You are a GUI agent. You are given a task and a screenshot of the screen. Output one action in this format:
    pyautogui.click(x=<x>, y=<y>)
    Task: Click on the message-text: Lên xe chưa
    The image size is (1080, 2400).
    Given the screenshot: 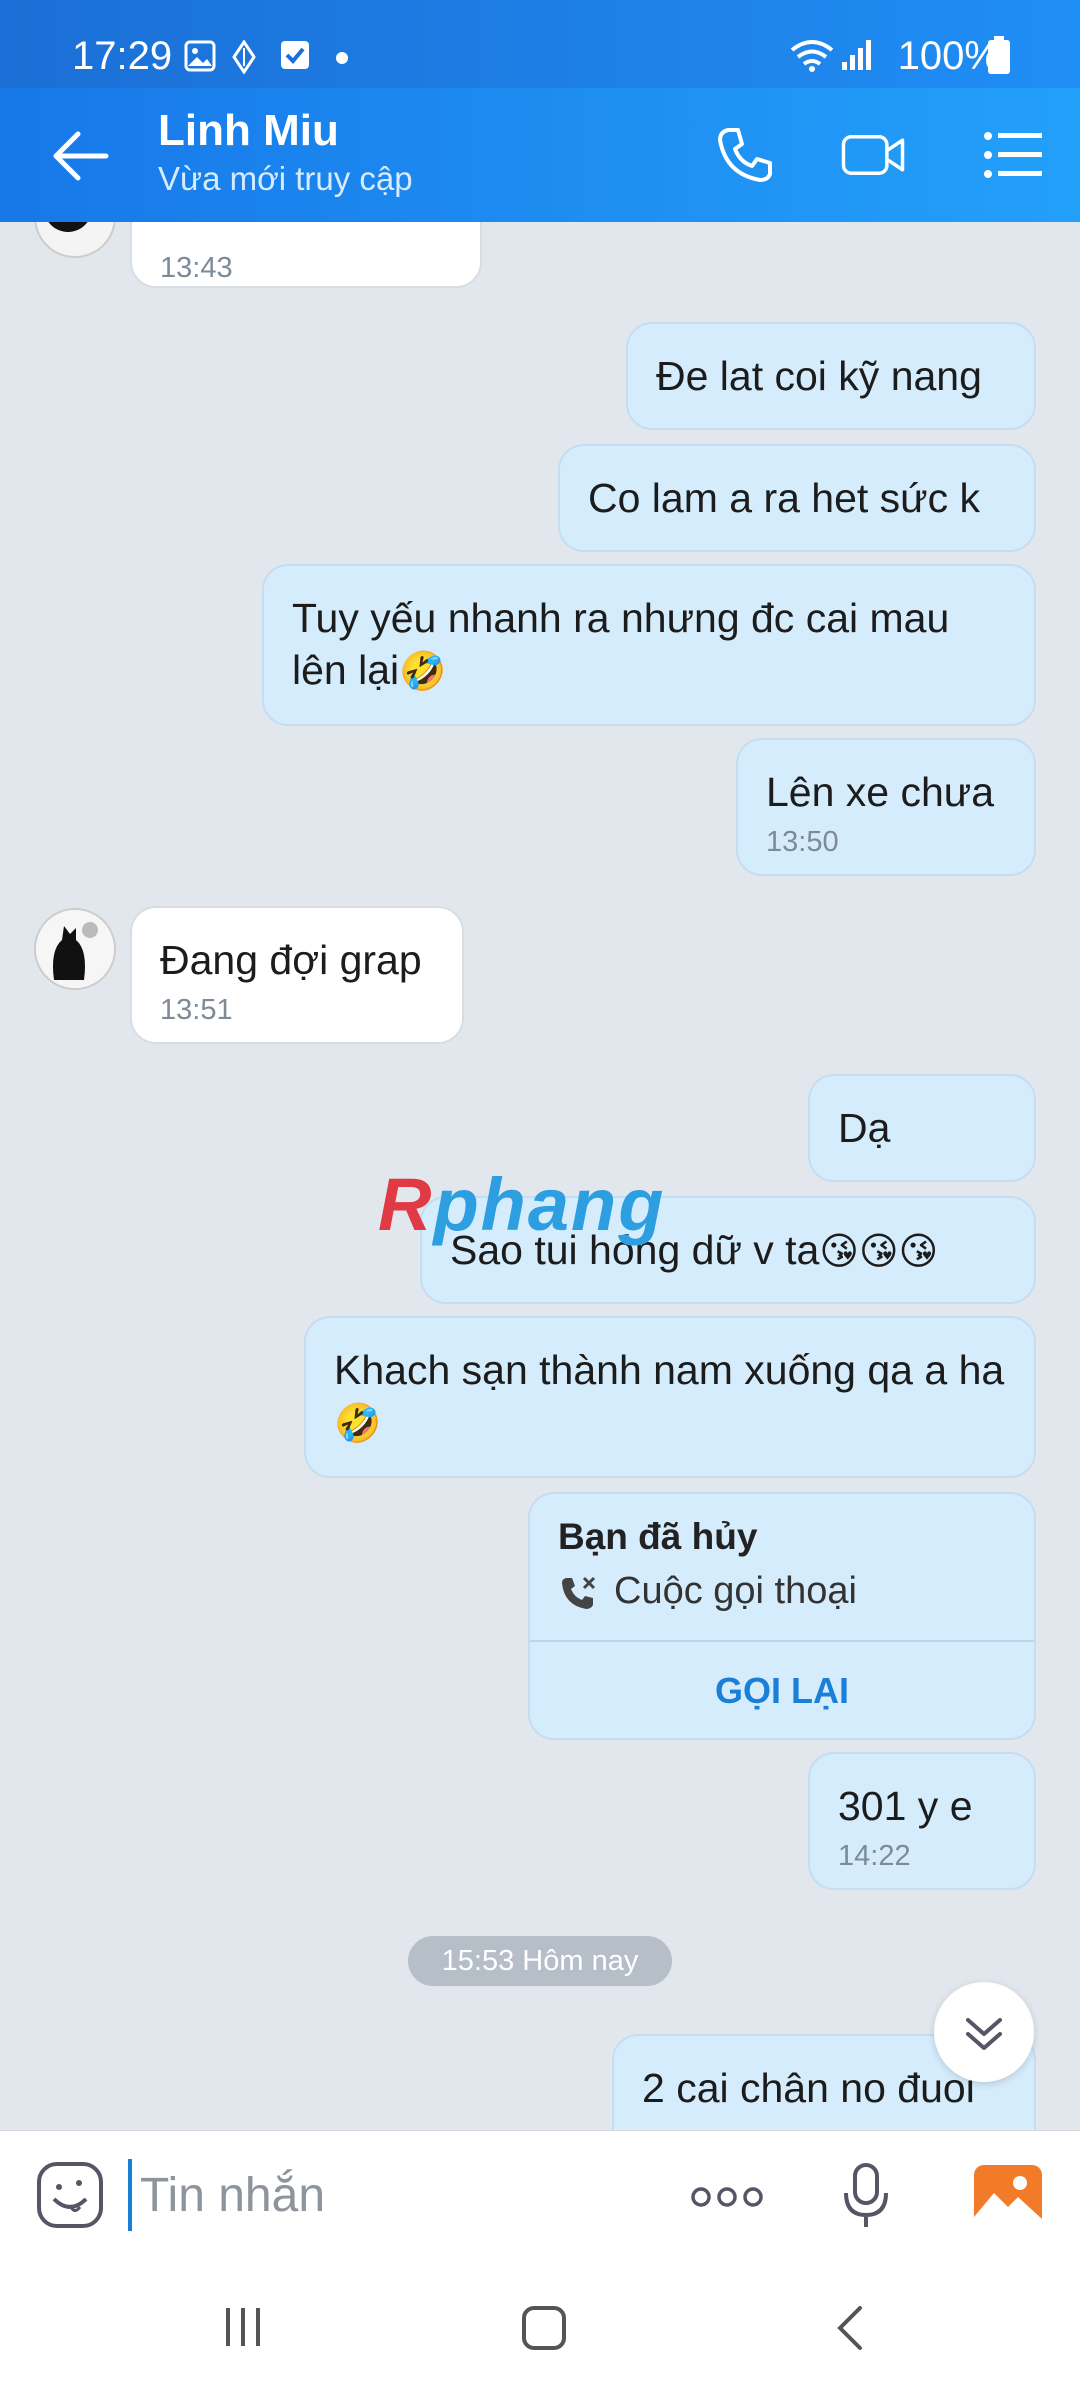 What is the action you would take?
    pyautogui.click(x=880, y=792)
    